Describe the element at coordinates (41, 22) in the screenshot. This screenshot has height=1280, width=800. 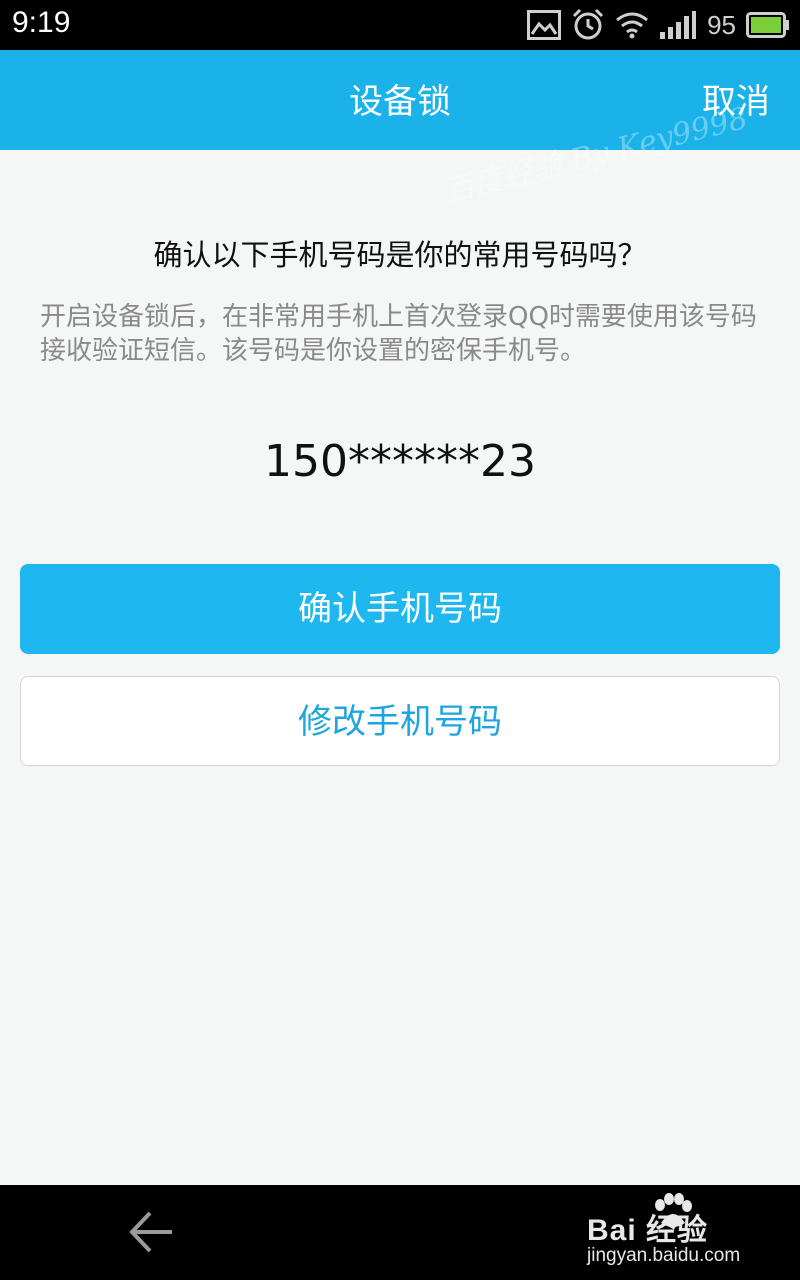
I see `status-time: 9:19` at that location.